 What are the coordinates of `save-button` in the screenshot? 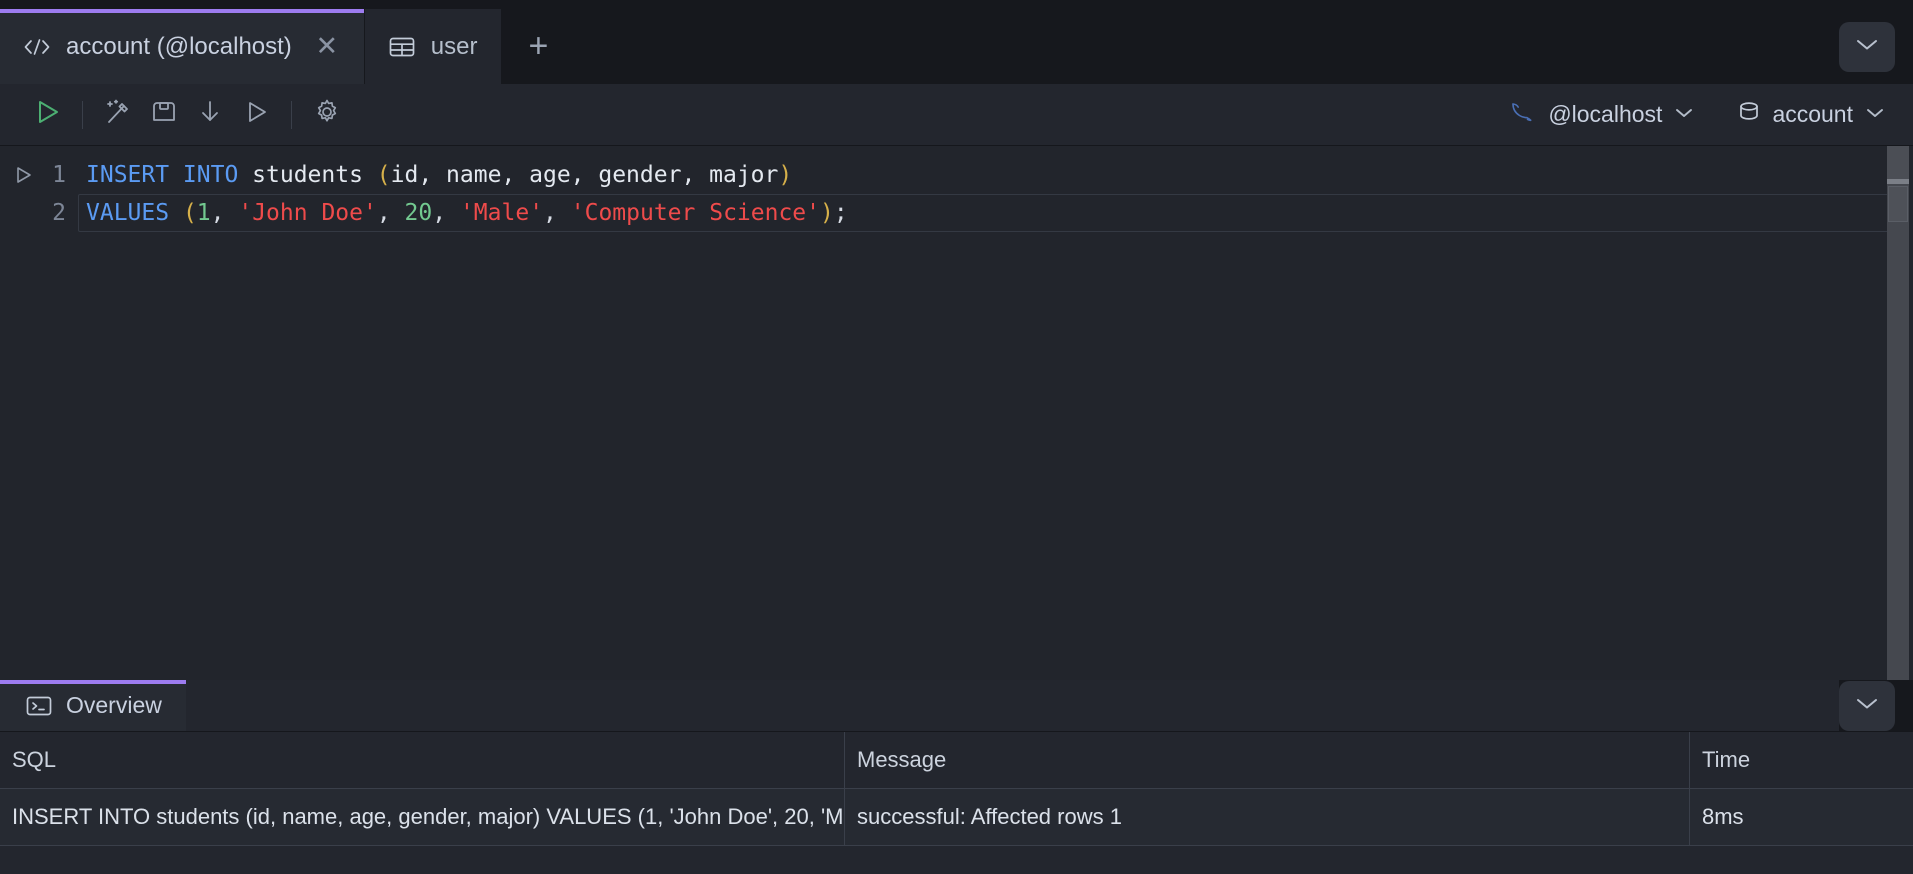 It's located at (164, 115).